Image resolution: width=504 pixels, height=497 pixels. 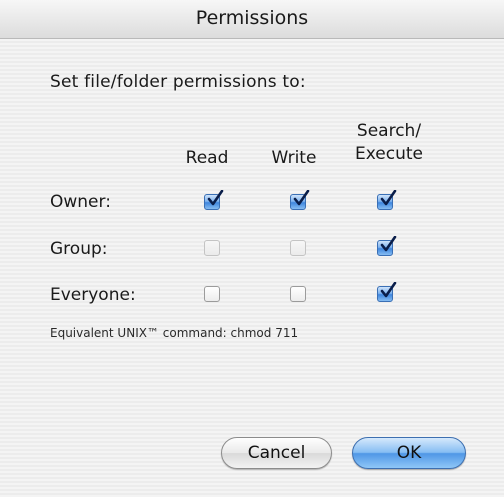 I want to click on cancel-button: Cancel, so click(x=276, y=453).